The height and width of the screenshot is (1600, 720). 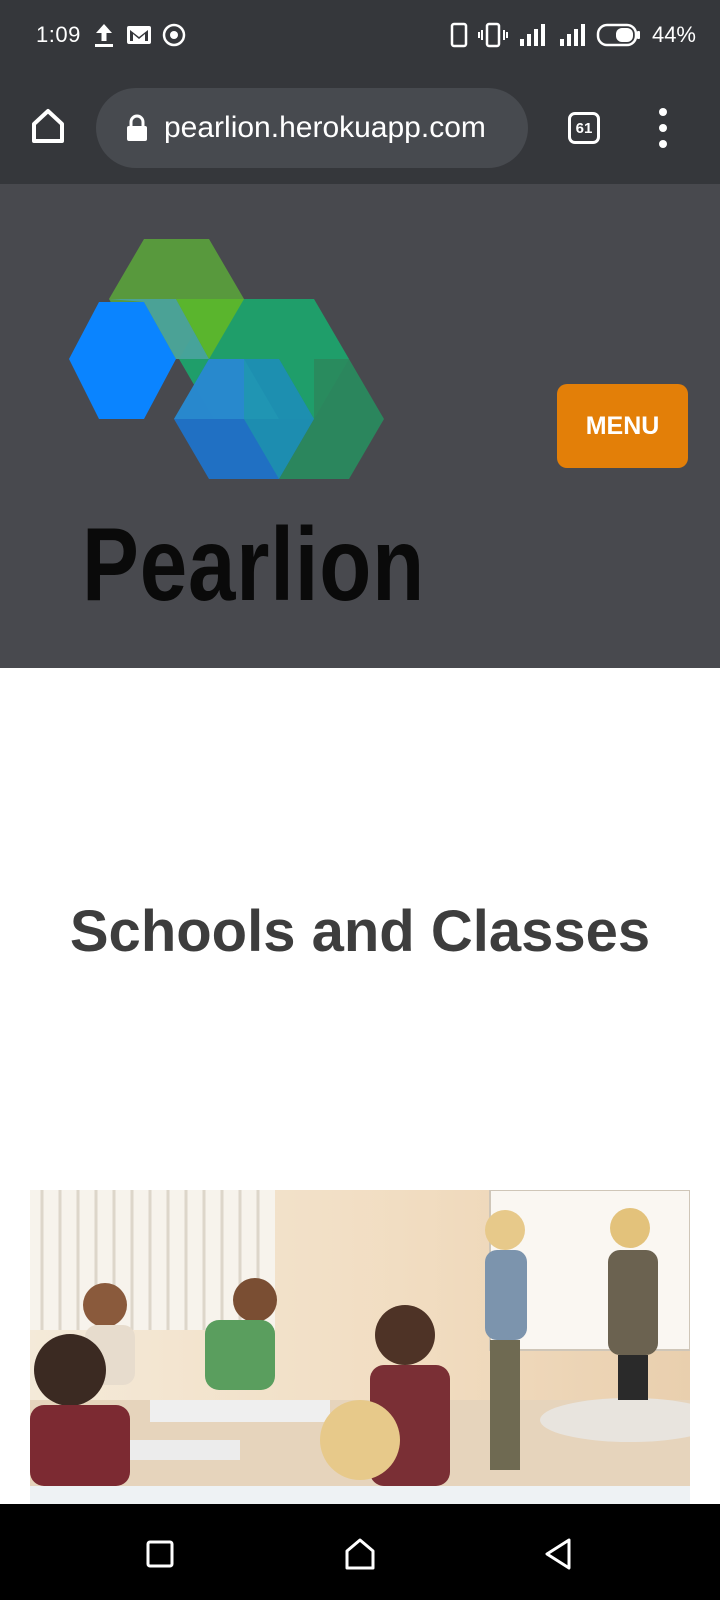 I want to click on tab-count: 61, so click(x=584, y=128).